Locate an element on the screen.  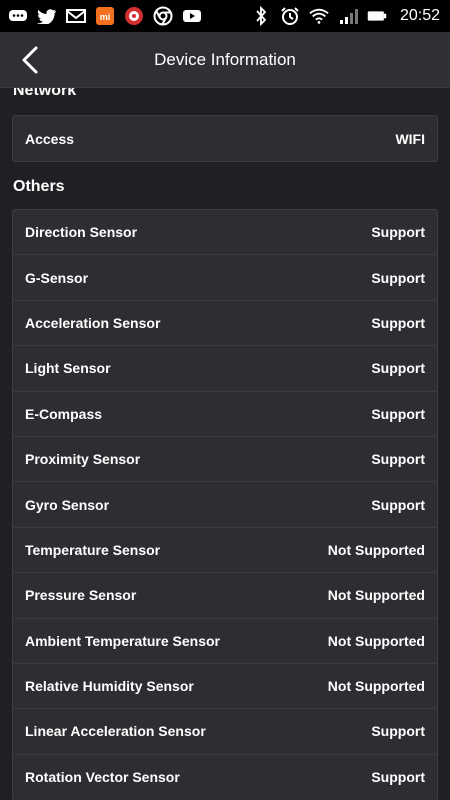
chevron-left-icon is located at coordinates (30, 60).